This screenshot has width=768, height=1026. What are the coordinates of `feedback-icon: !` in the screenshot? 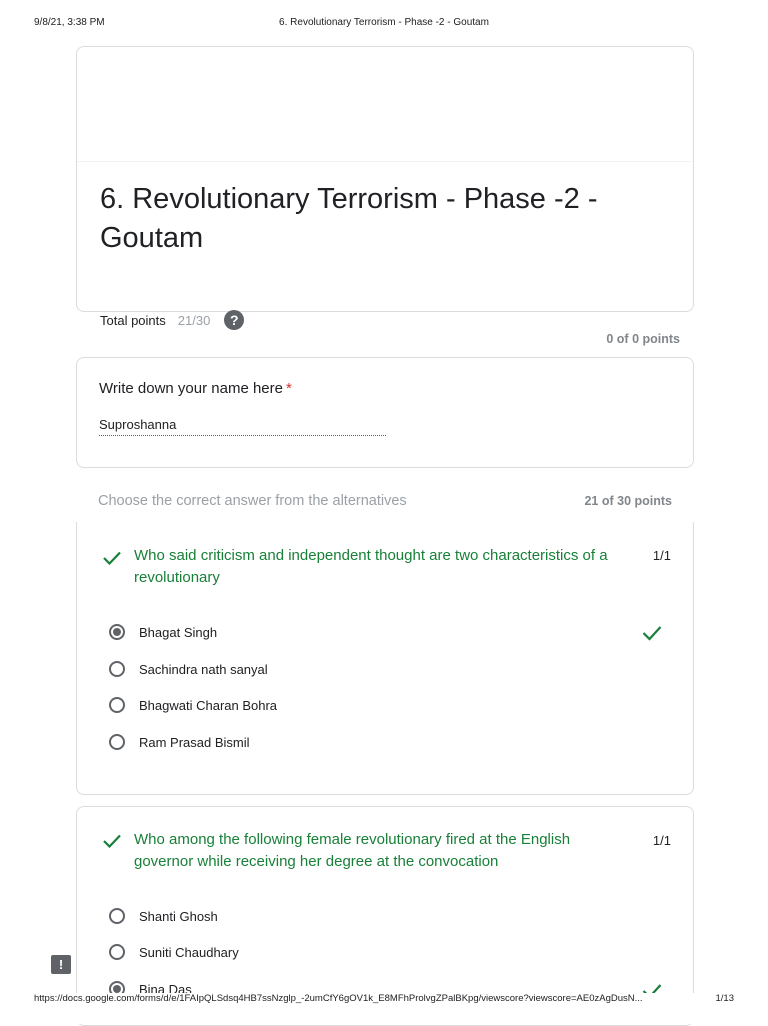 It's located at (61, 964).